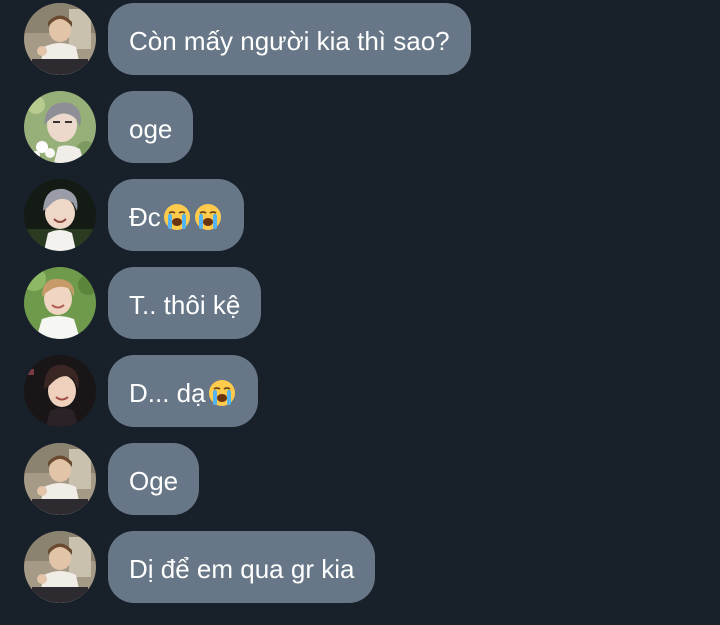 The width and height of the screenshot is (720, 625). I want to click on message-bubble: Đc, so click(176, 215).